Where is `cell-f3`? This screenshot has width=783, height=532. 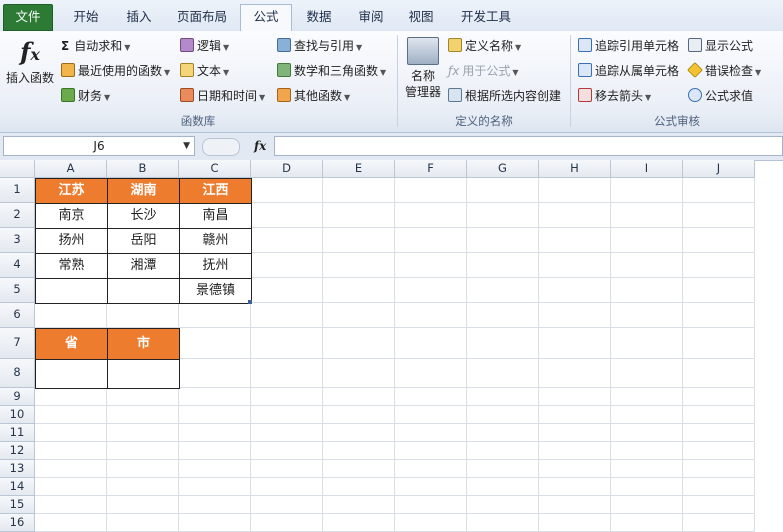
cell-f3 is located at coordinates (431, 240).